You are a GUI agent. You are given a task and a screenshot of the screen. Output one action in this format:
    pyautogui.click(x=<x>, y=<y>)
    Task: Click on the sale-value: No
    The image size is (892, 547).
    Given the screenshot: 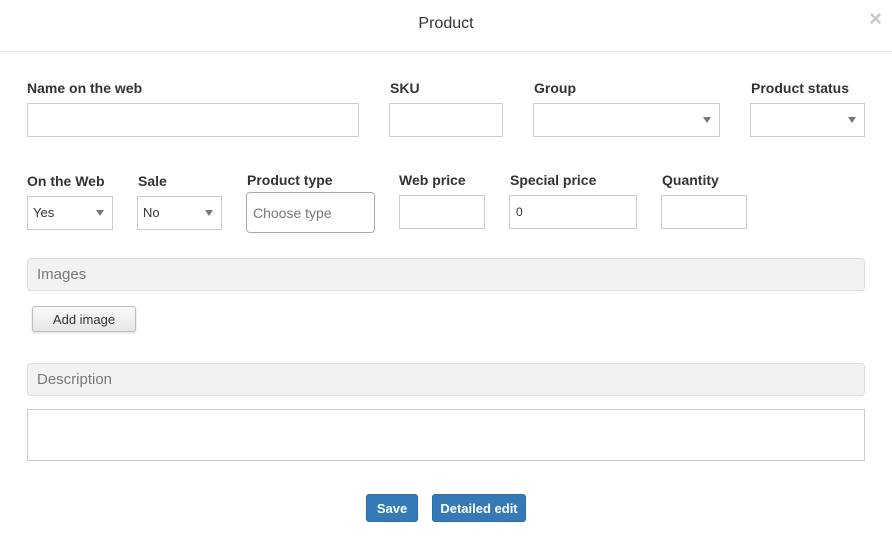 What is the action you would take?
    pyautogui.click(x=151, y=212)
    